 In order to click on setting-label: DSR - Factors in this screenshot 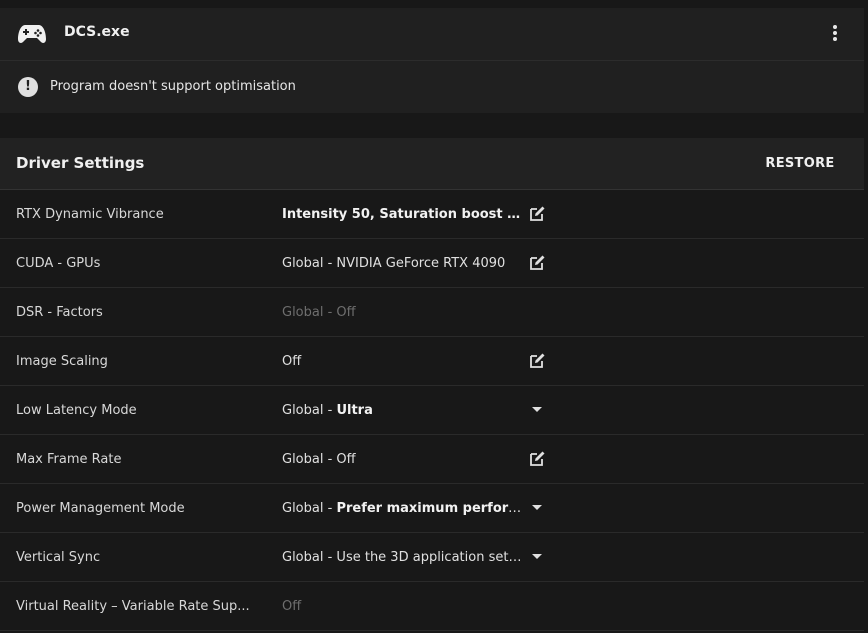, I will do `click(59, 312)`.